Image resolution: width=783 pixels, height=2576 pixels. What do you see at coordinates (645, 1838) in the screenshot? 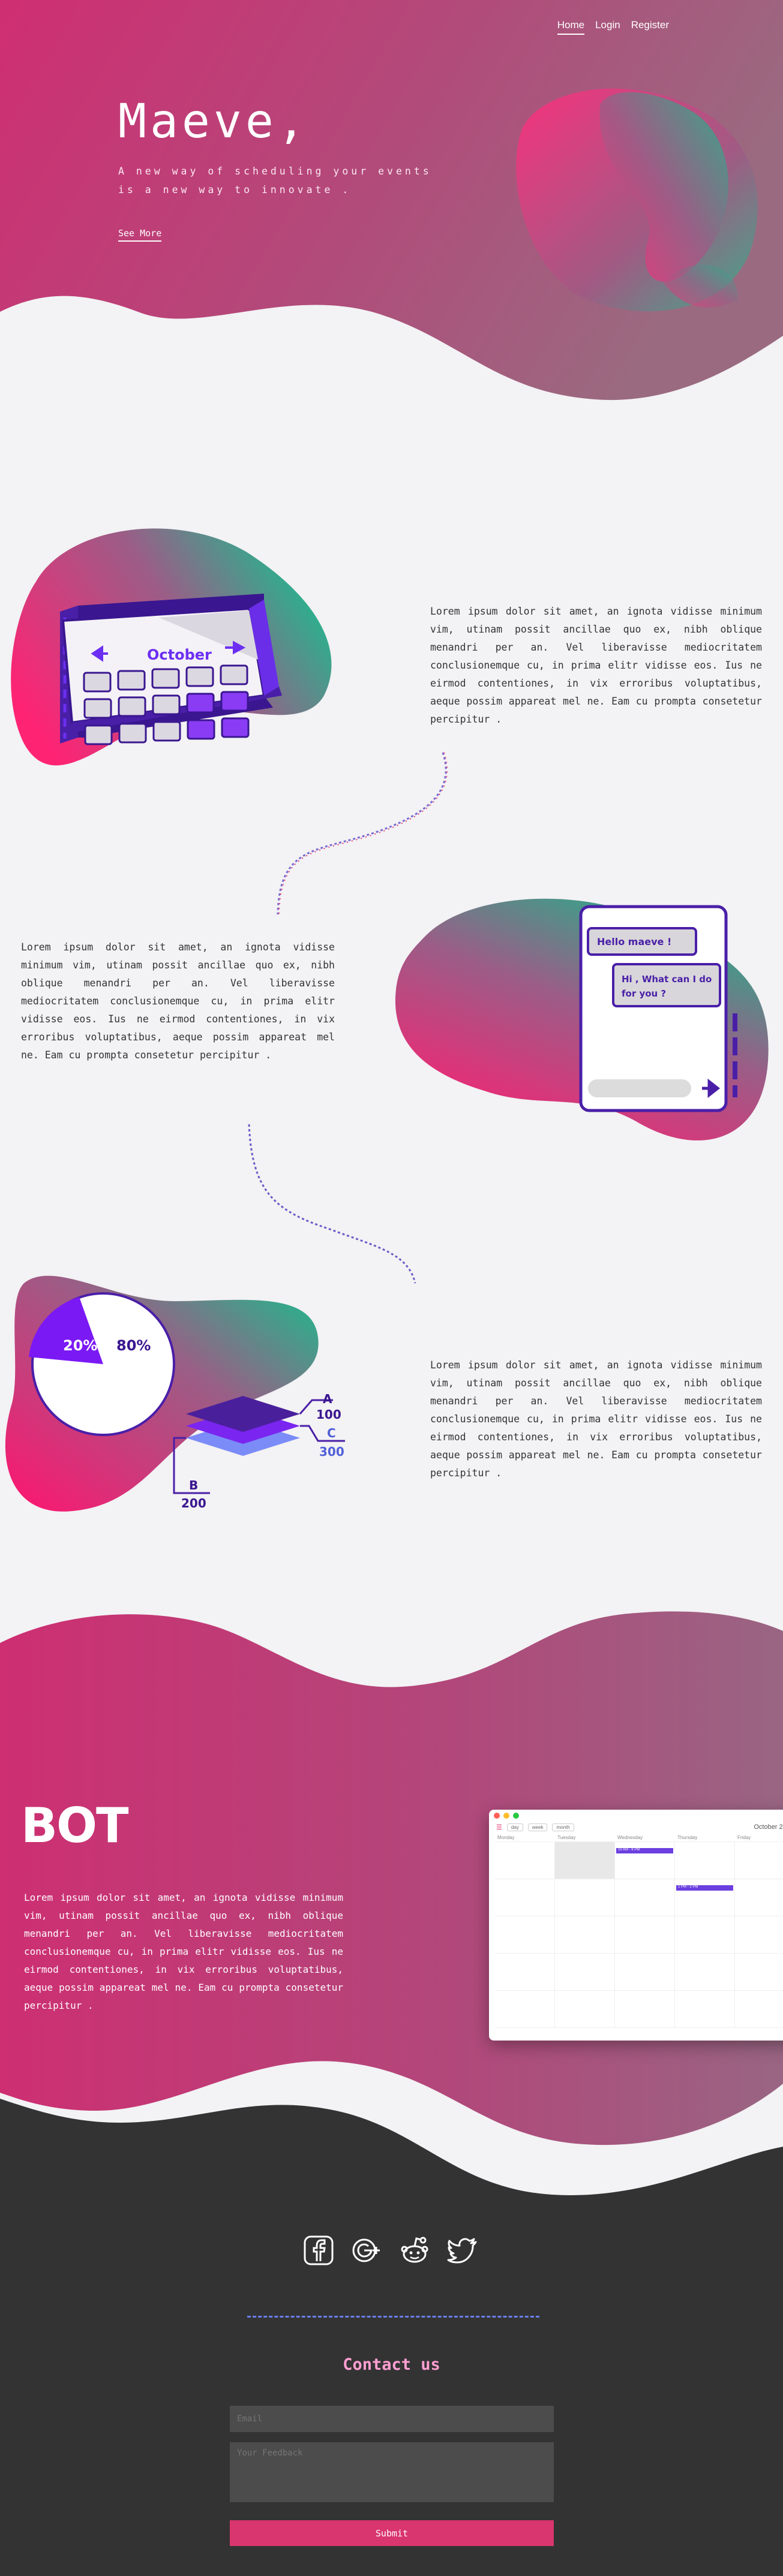
I see `weekday-label: Wednesday` at bounding box center [645, 1838].